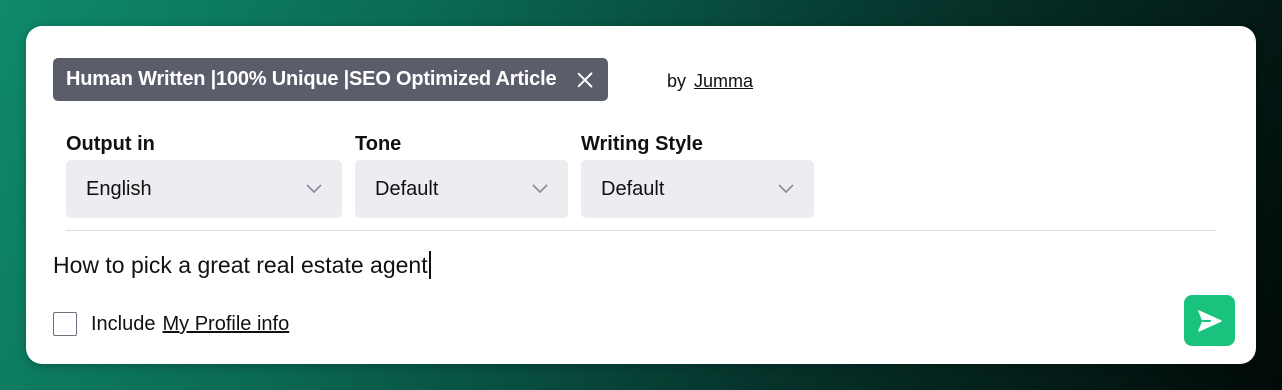 Image resolution: width=1282 pixels, height=390 pixels. Describe the element at coordinates (119, 188) in the screenshot. I see `output-language-value: English` at that location.